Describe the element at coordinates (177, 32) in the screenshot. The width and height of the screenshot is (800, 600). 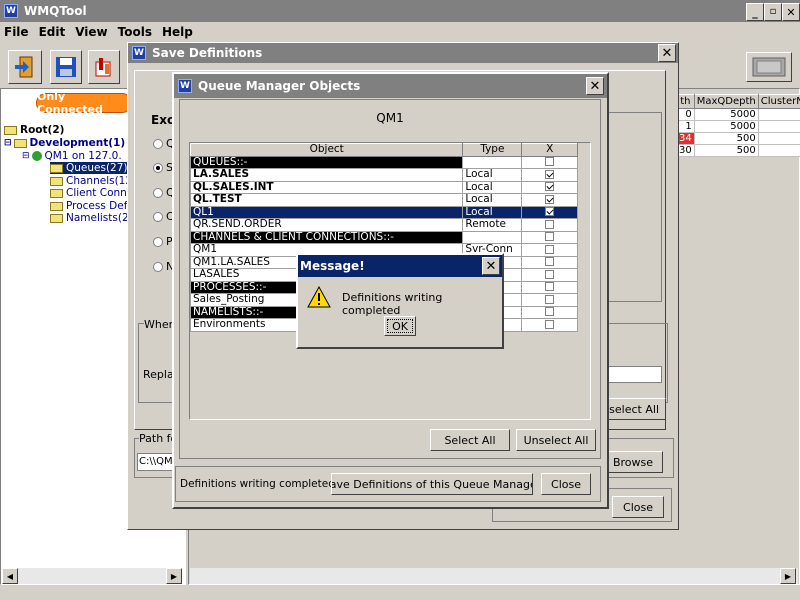
I see `menu-help: Help` at that location.